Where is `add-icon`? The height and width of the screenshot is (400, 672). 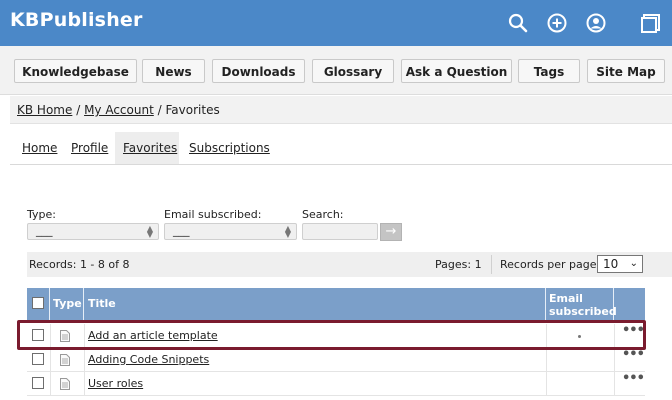 add-icon is located at coordinates (557, 23).